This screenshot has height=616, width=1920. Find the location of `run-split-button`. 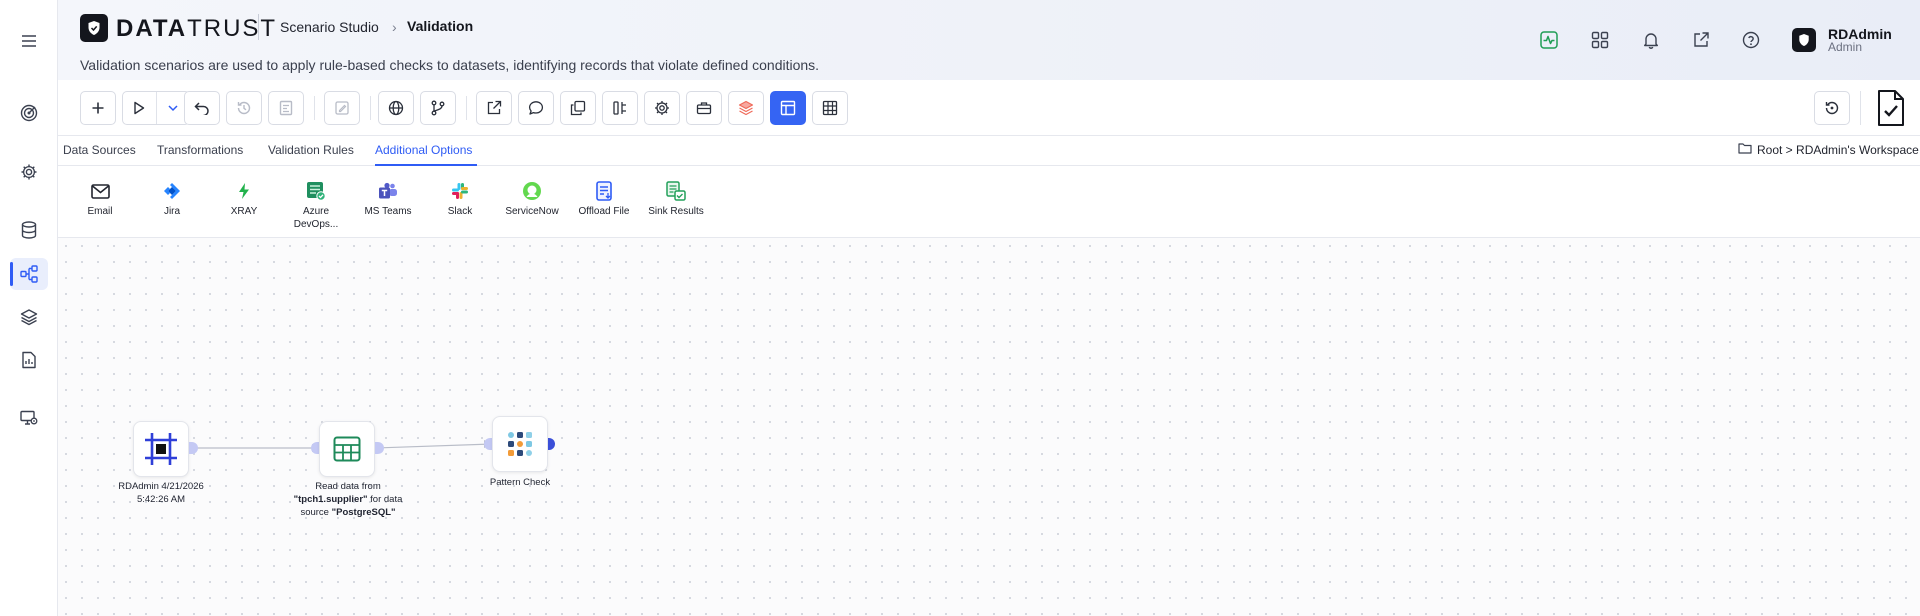

run-split-button is located at coordinates (156, 108).